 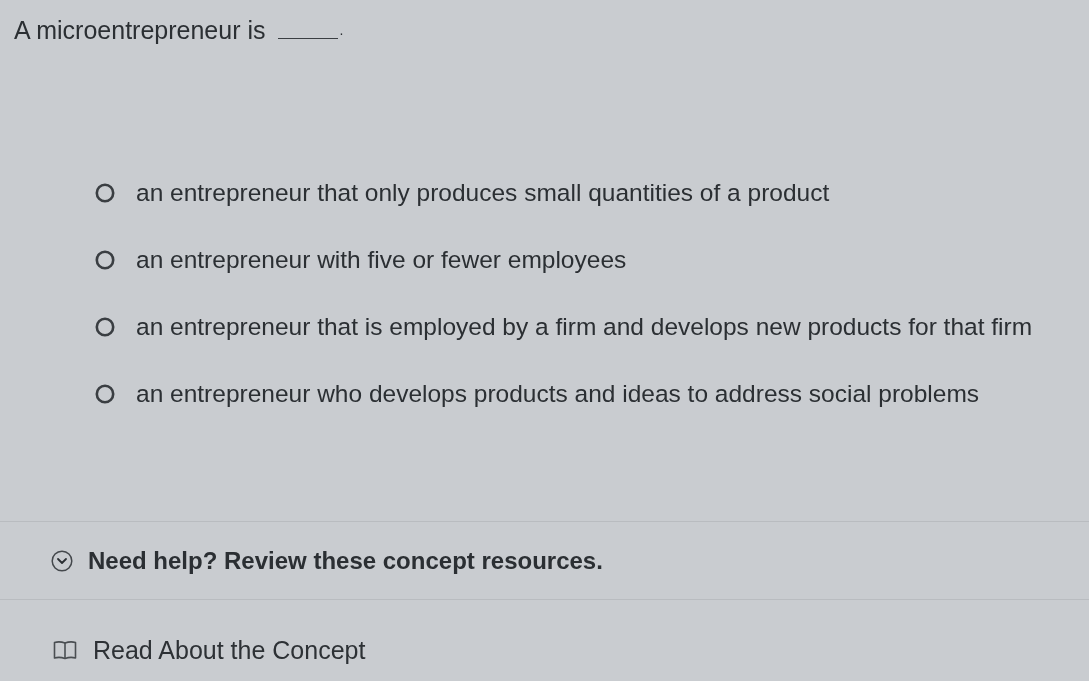 I want to click on answer-option: an entrepreneur that is employed by a firm and develops new products for that firm, so click(x=584, y=326).